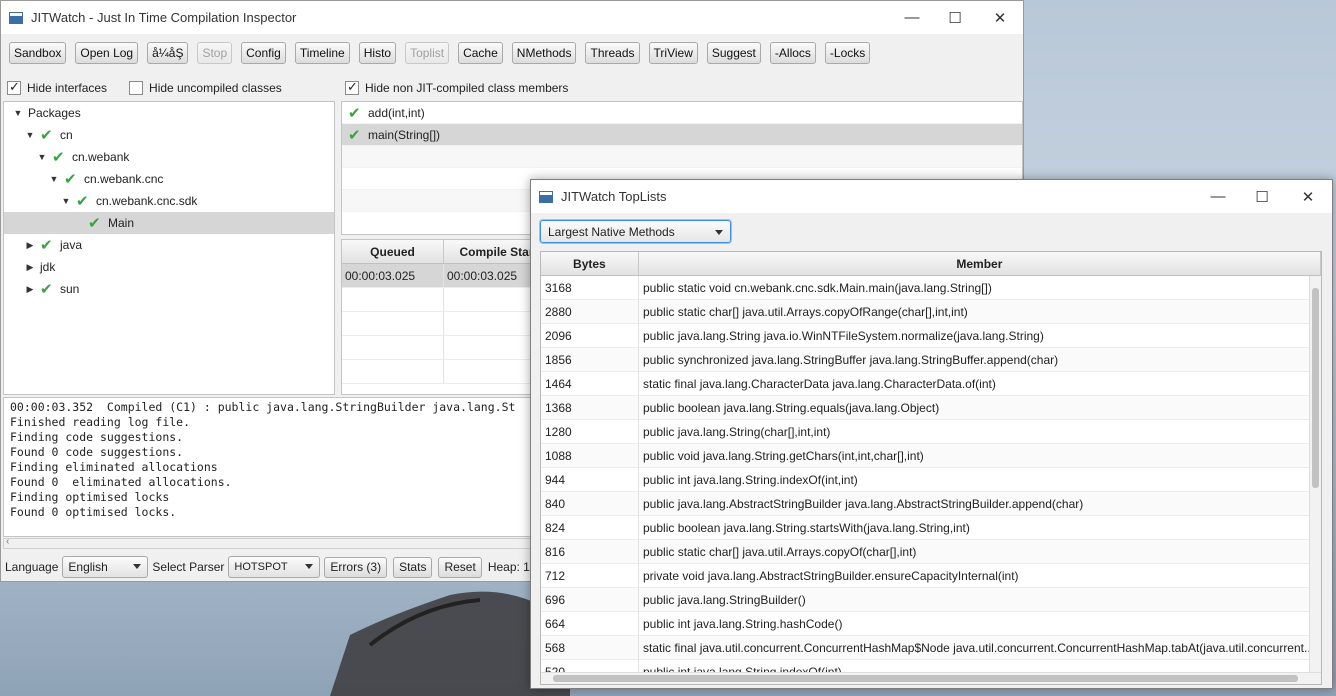 This screenshot has height=696, width=1336. I want to click on allocs-button: -Allocs, so click(792, 53).